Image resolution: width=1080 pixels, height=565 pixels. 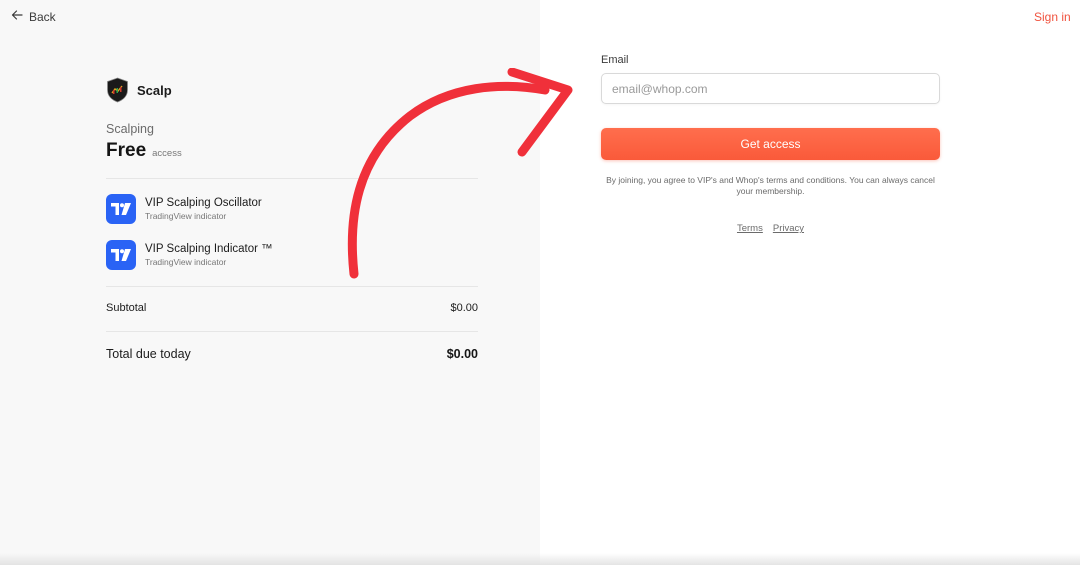 What do you see at coordinates (750, 228) in the screenshot?
I see `terms-link: Terms` at bounding box center [750, 228].